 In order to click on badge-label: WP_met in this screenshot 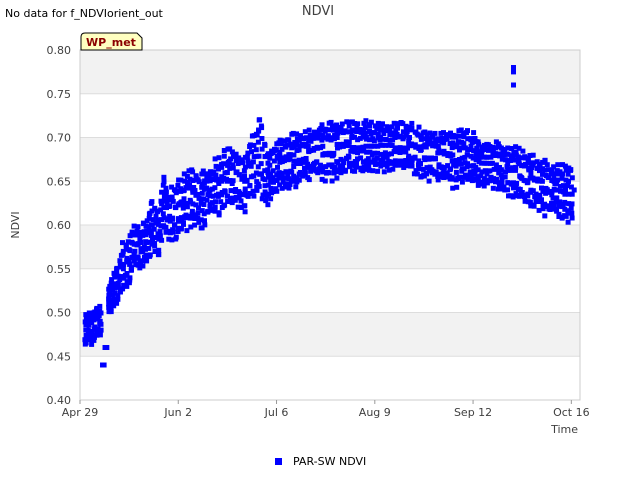, I will do `click(111, 42)`.